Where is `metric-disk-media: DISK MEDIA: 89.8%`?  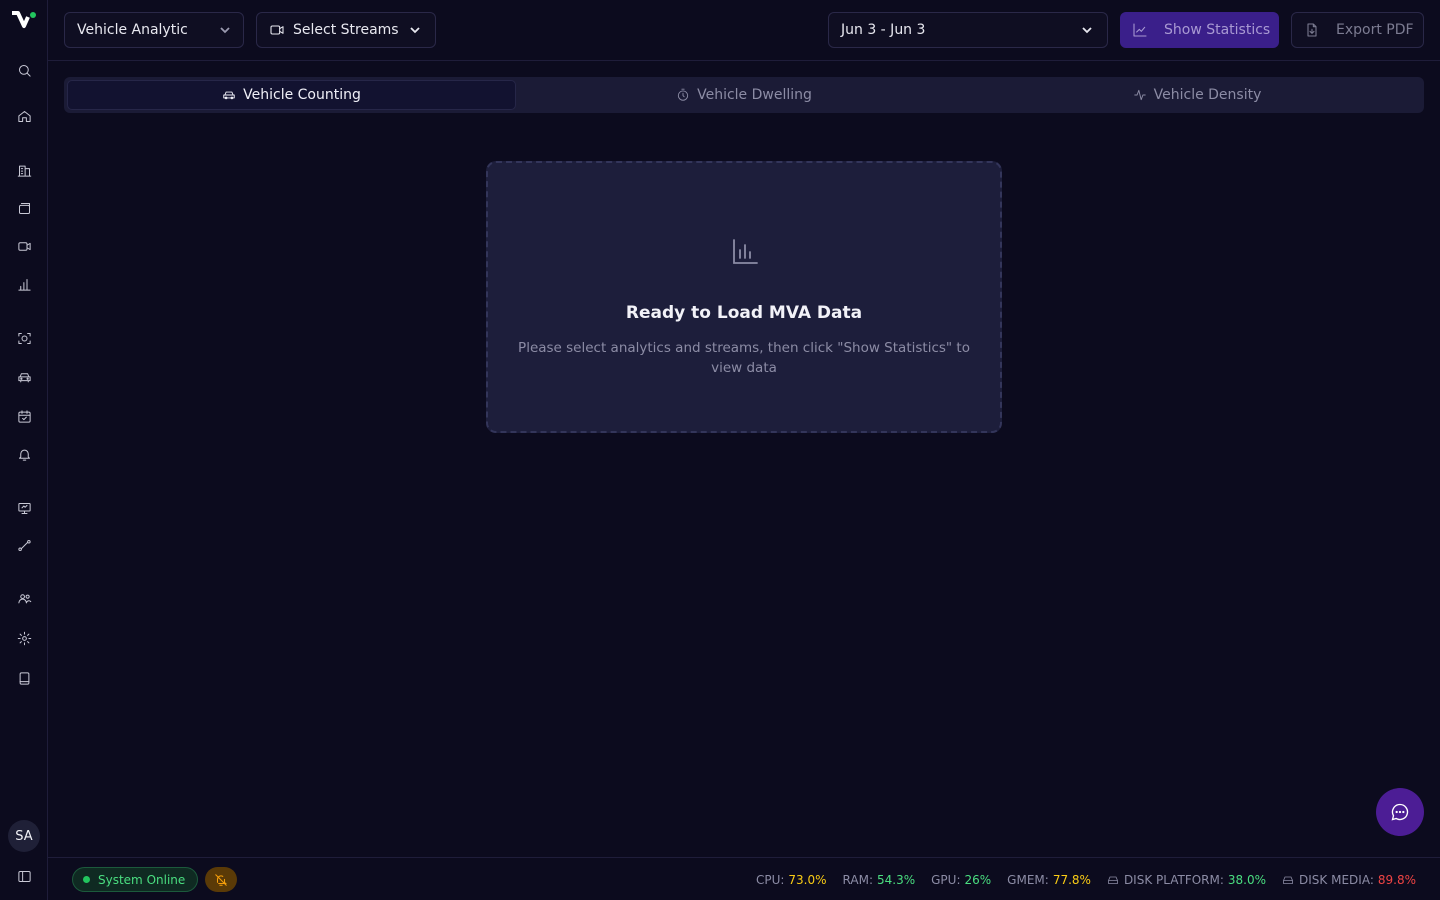 metric-disk-media: DISK MEDIA: 89.8% is located at coordinates (1349, 880).